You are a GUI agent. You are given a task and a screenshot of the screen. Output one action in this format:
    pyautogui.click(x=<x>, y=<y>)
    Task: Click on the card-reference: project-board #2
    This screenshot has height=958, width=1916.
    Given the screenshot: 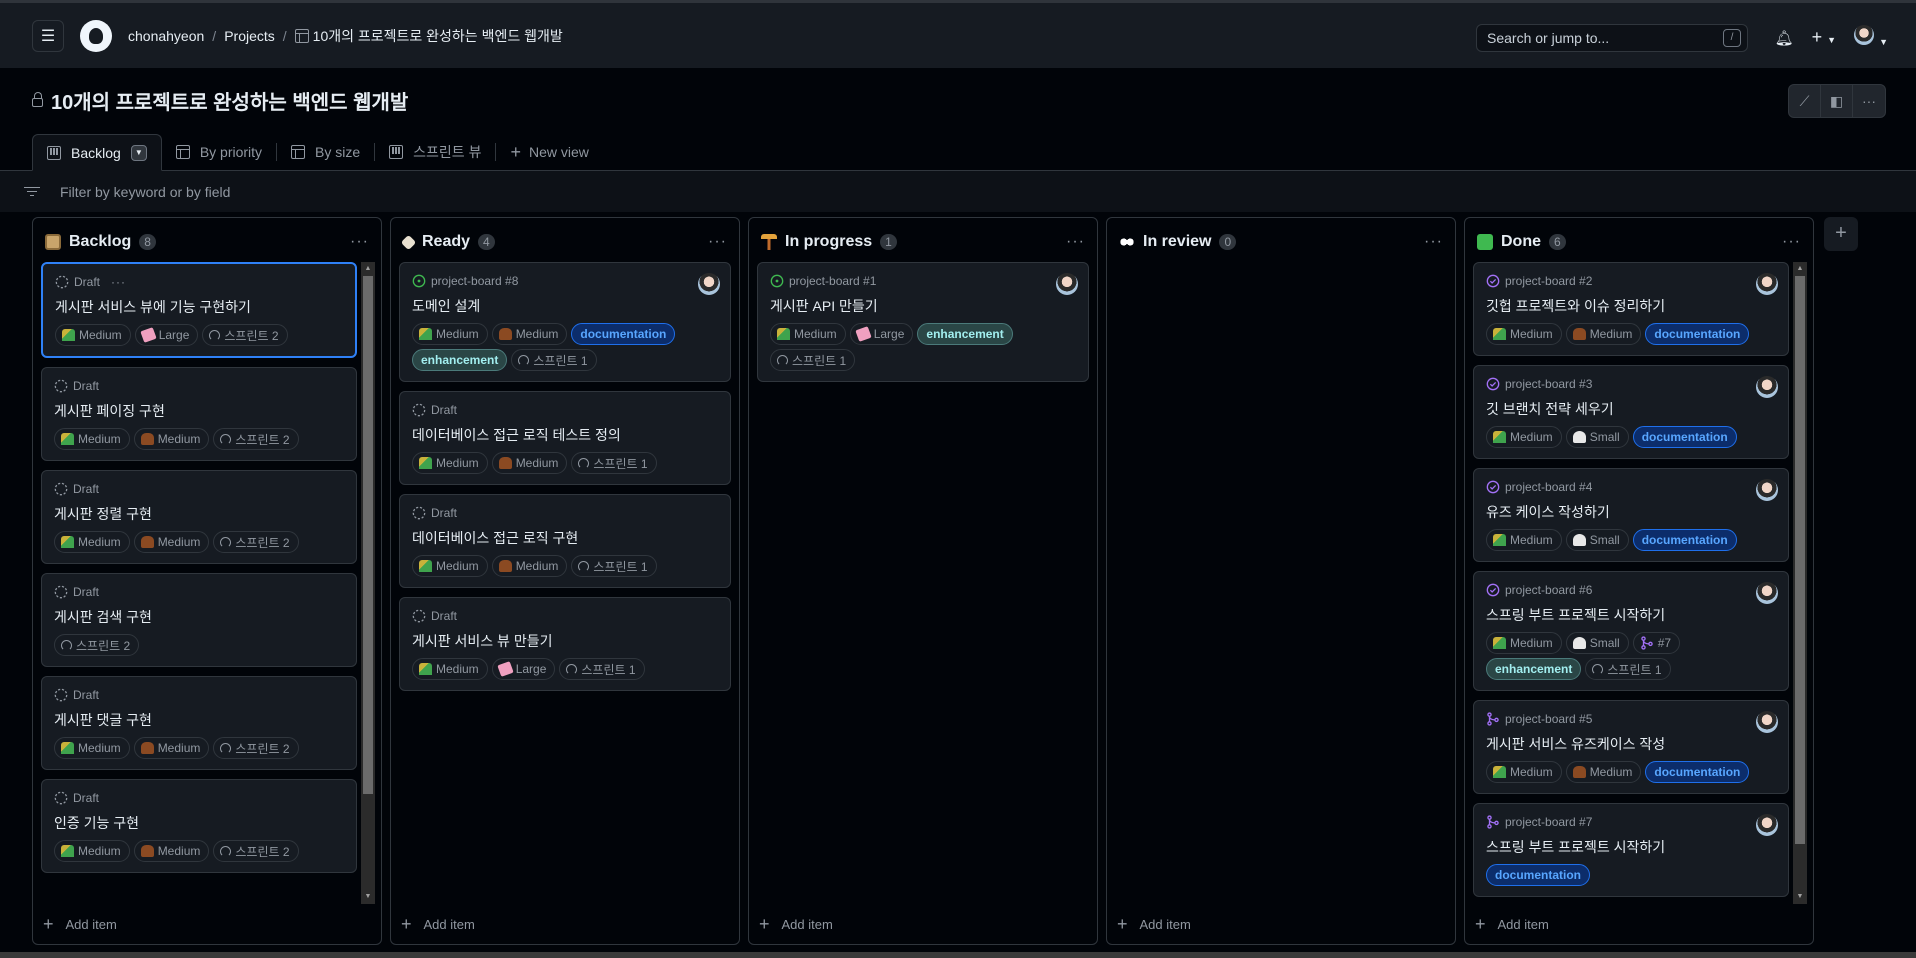 What is the action you would take?
    pyautogui.click(x=1548, y=281)
    